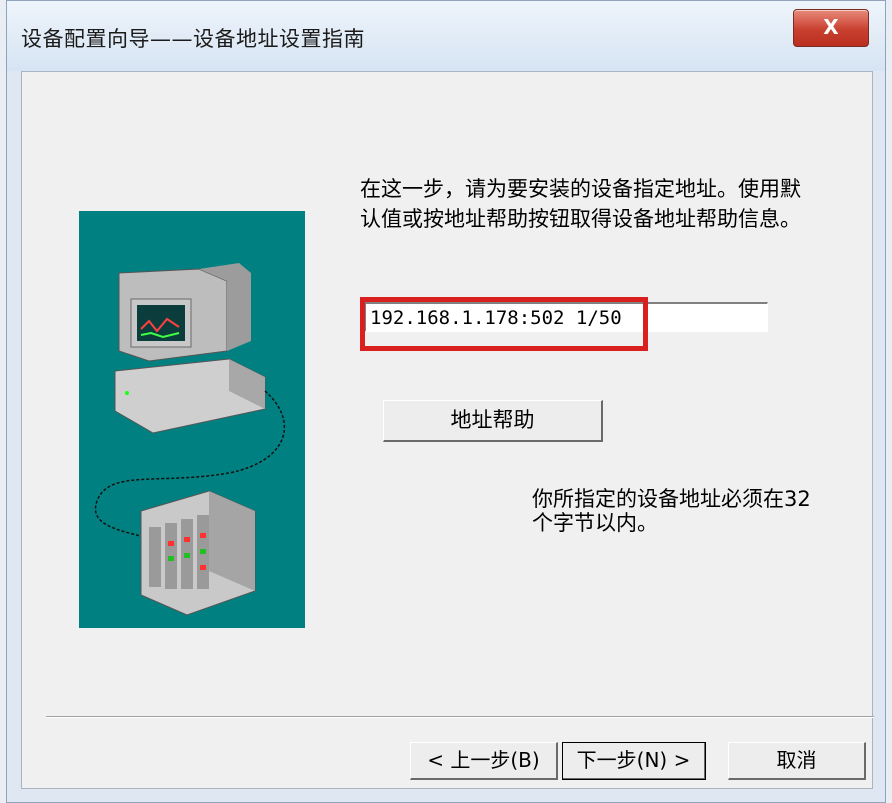 The height and width of the screenshot is (803, 892). I want to click on device-illustration, so click(192, 419).